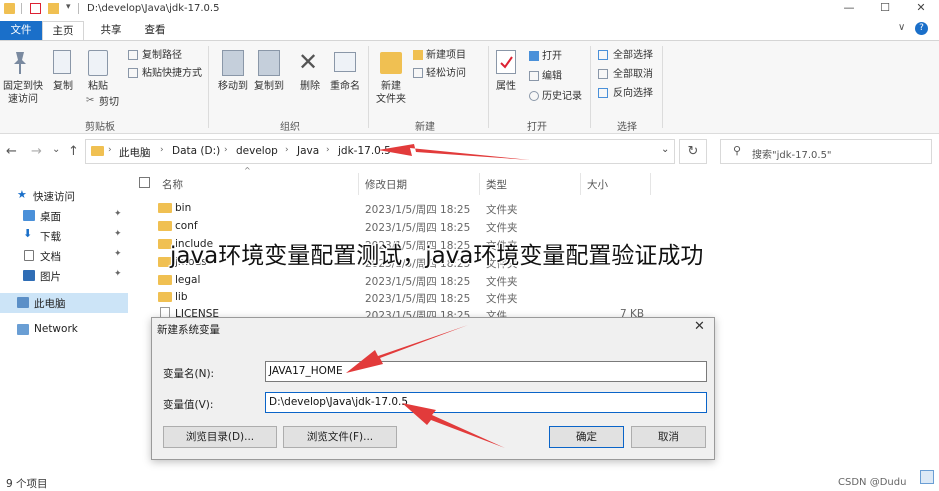 This screenshot has width=939, height=491. I want to click on resize-grip-icon, so click(927, 477).